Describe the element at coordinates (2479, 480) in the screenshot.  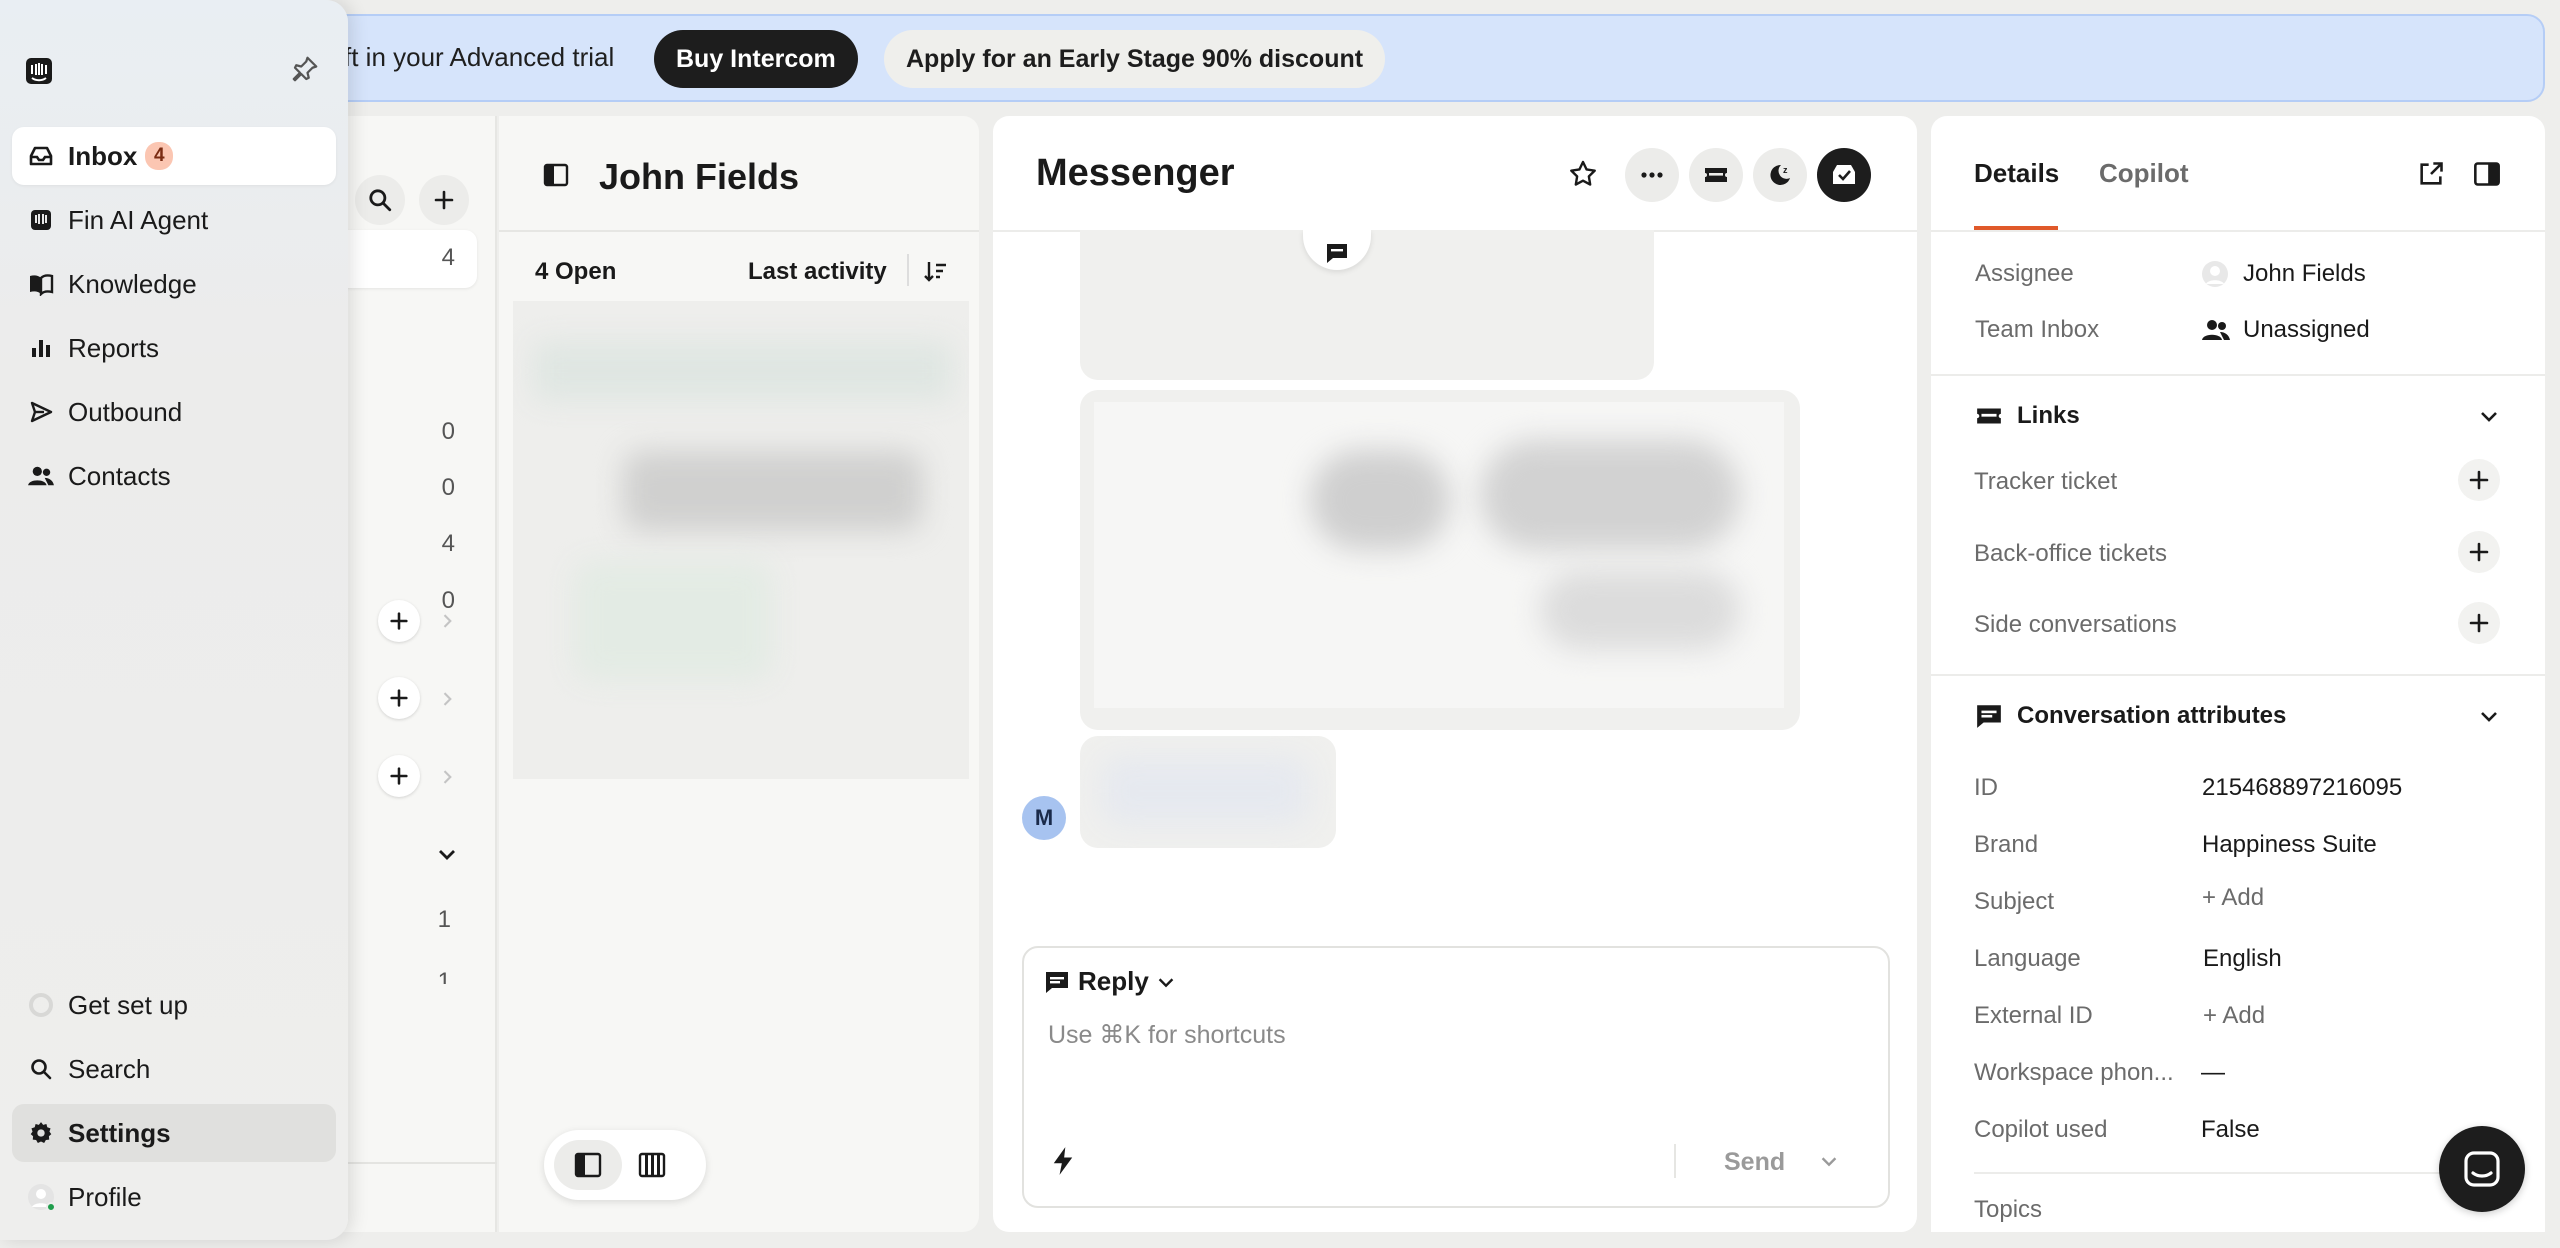
I see `add-tracker-ticket-button` at that location.